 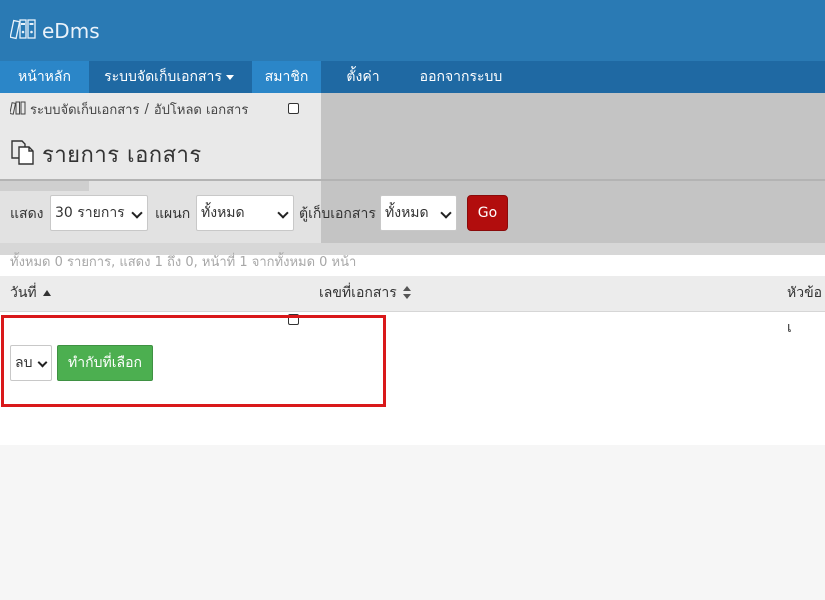 What do you see at coordinates (406, 293) in the screenshot?
I see `sort-icon` at bounding box center [406, 293].